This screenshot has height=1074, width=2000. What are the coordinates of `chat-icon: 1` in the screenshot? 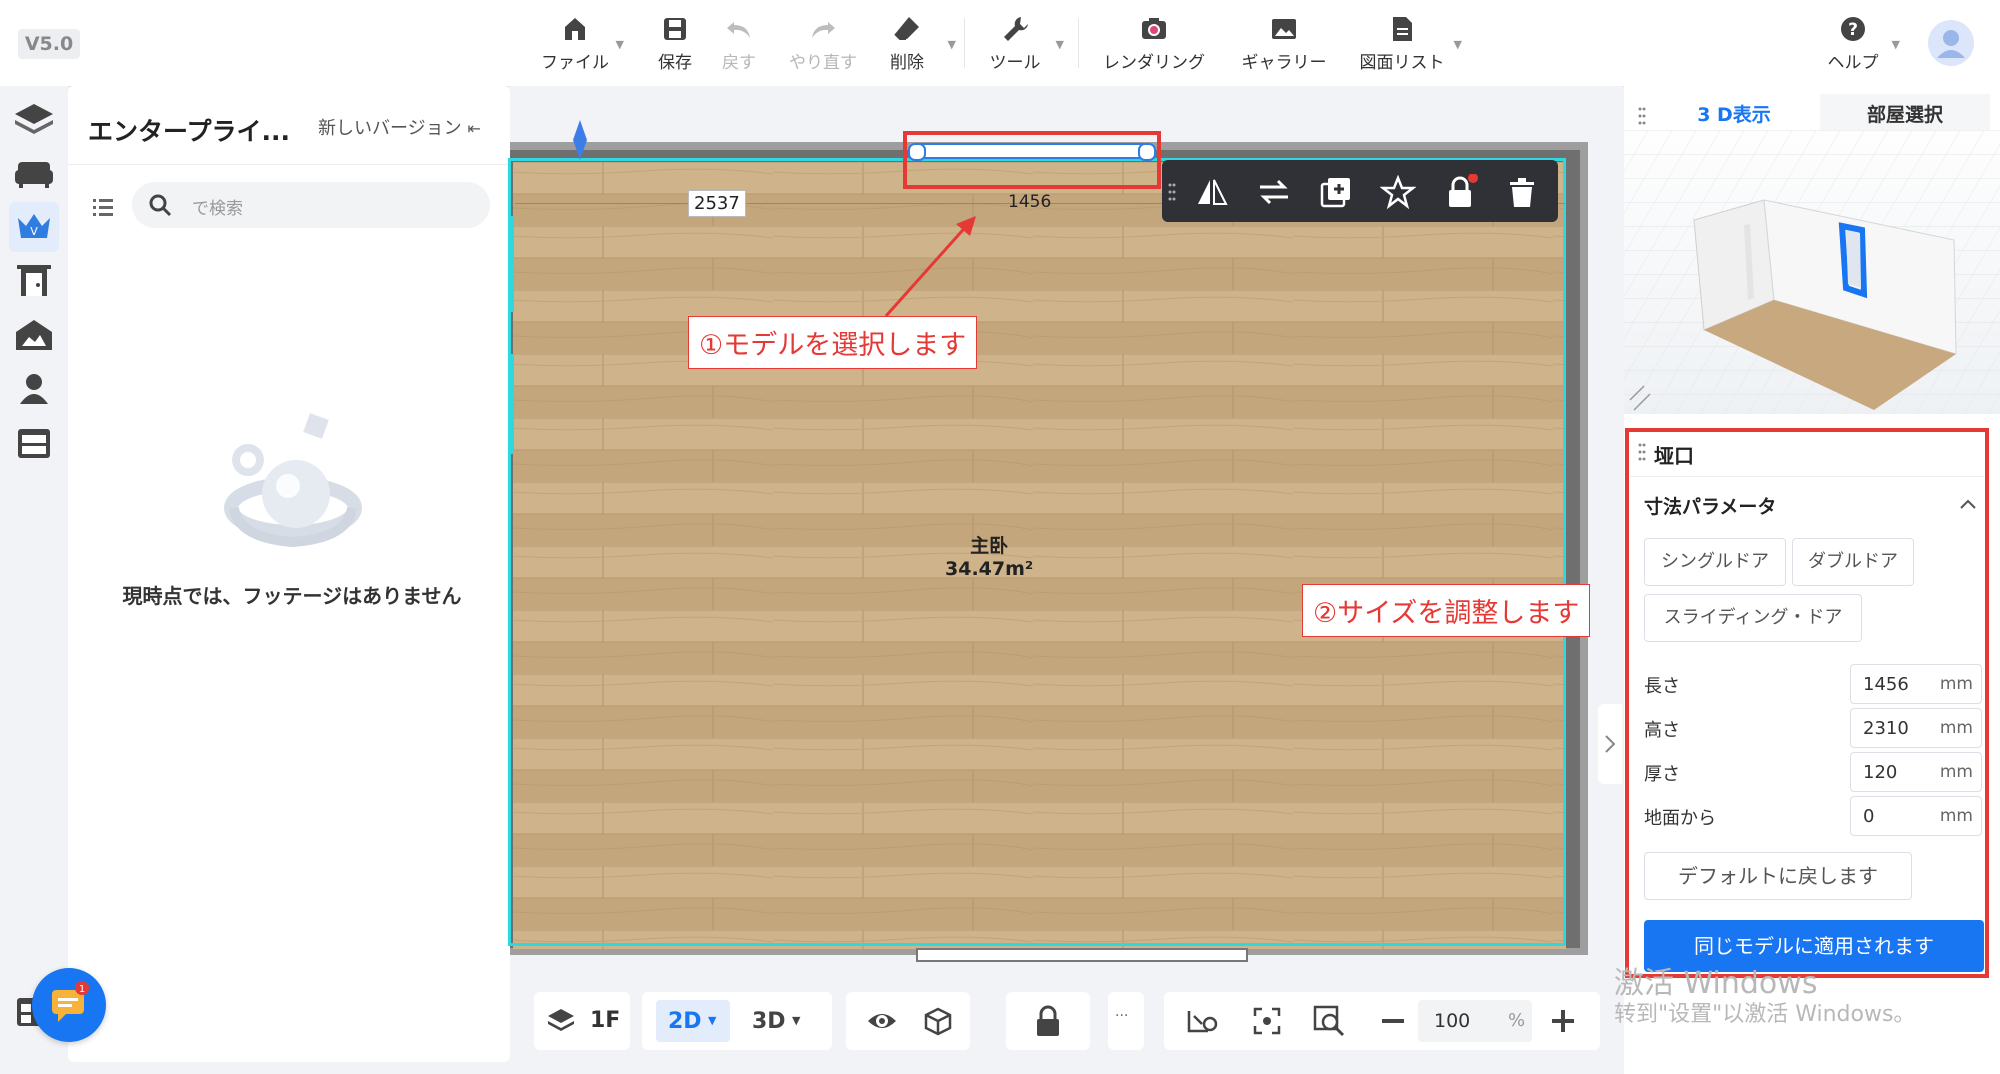 It's located at (70, 1001).